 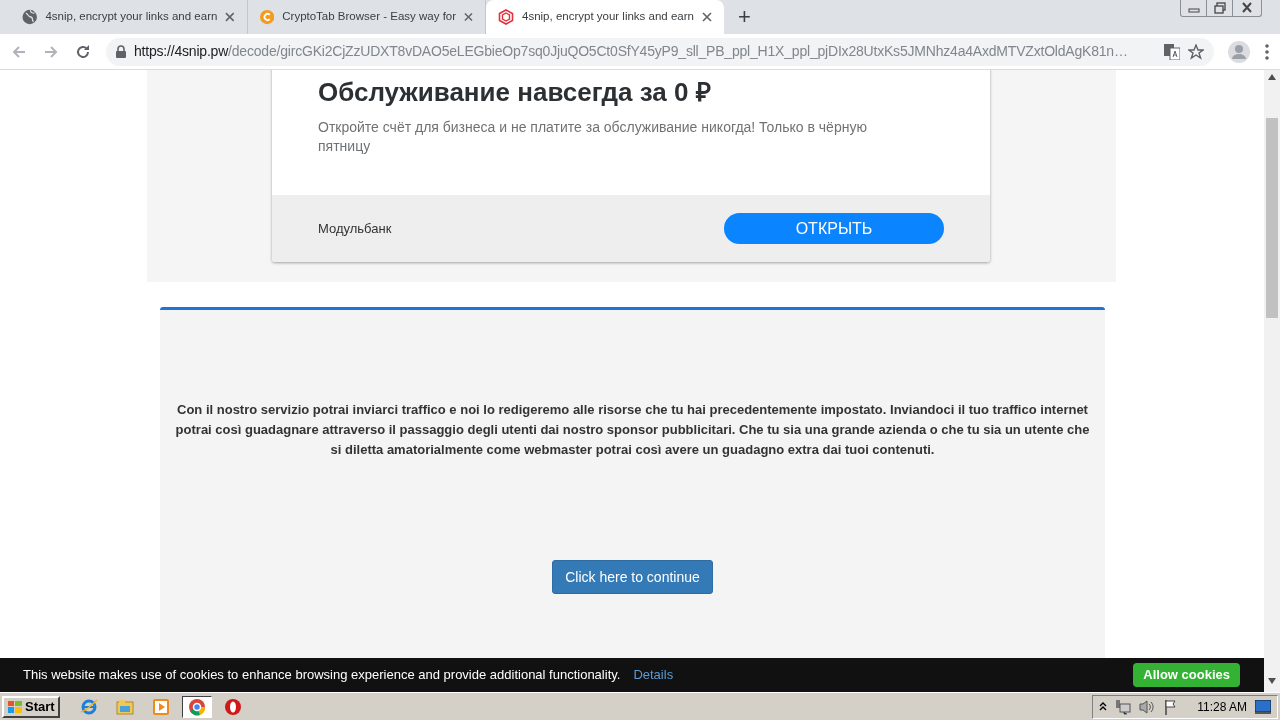 What do you see at coordinates (1272, 681) in the screenshot?
I see `scroll-down-icon` at bounding box center [1272, 681].